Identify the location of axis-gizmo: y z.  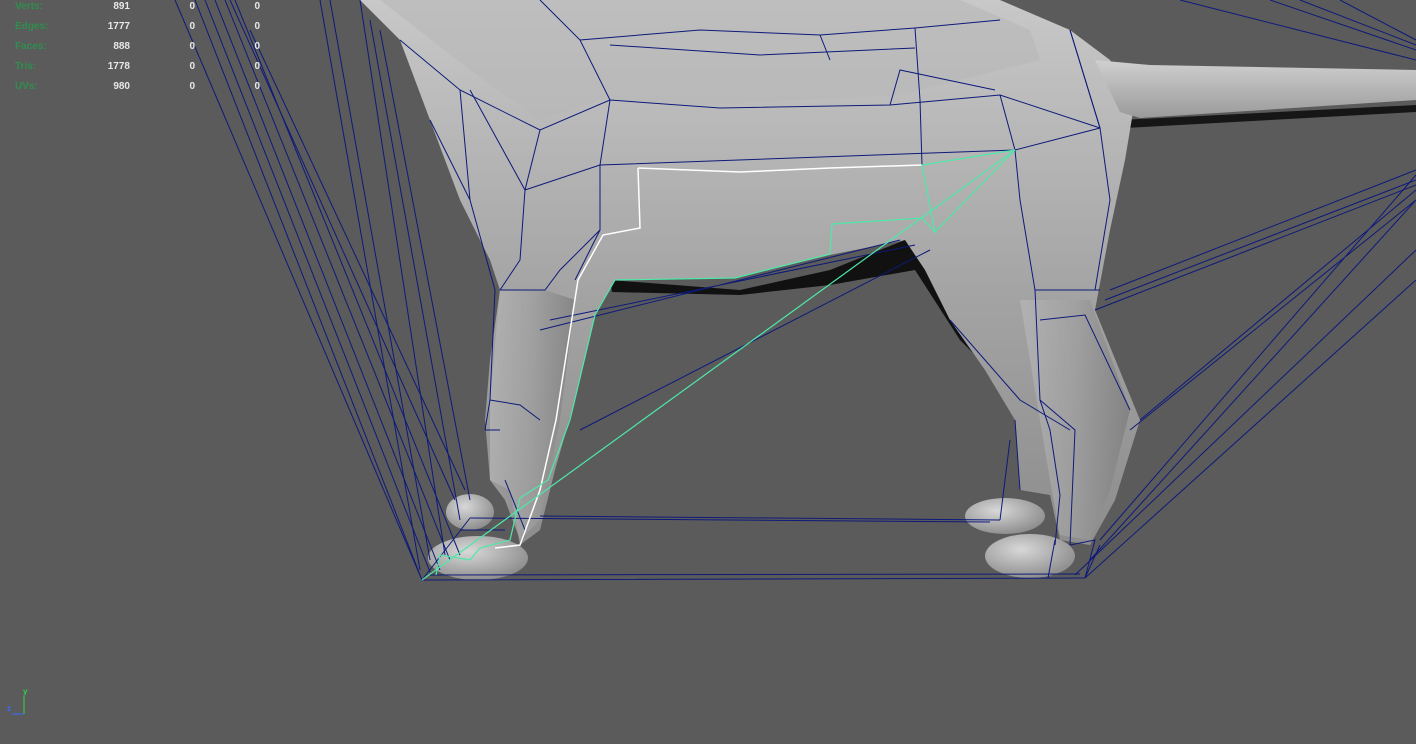
(19, 703).